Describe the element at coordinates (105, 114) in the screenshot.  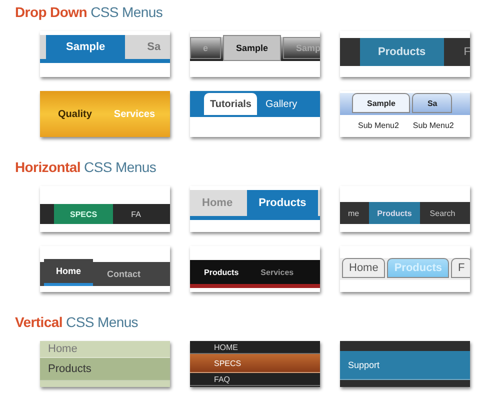
I see `menu-thumbnail: Quality Services` at that location.